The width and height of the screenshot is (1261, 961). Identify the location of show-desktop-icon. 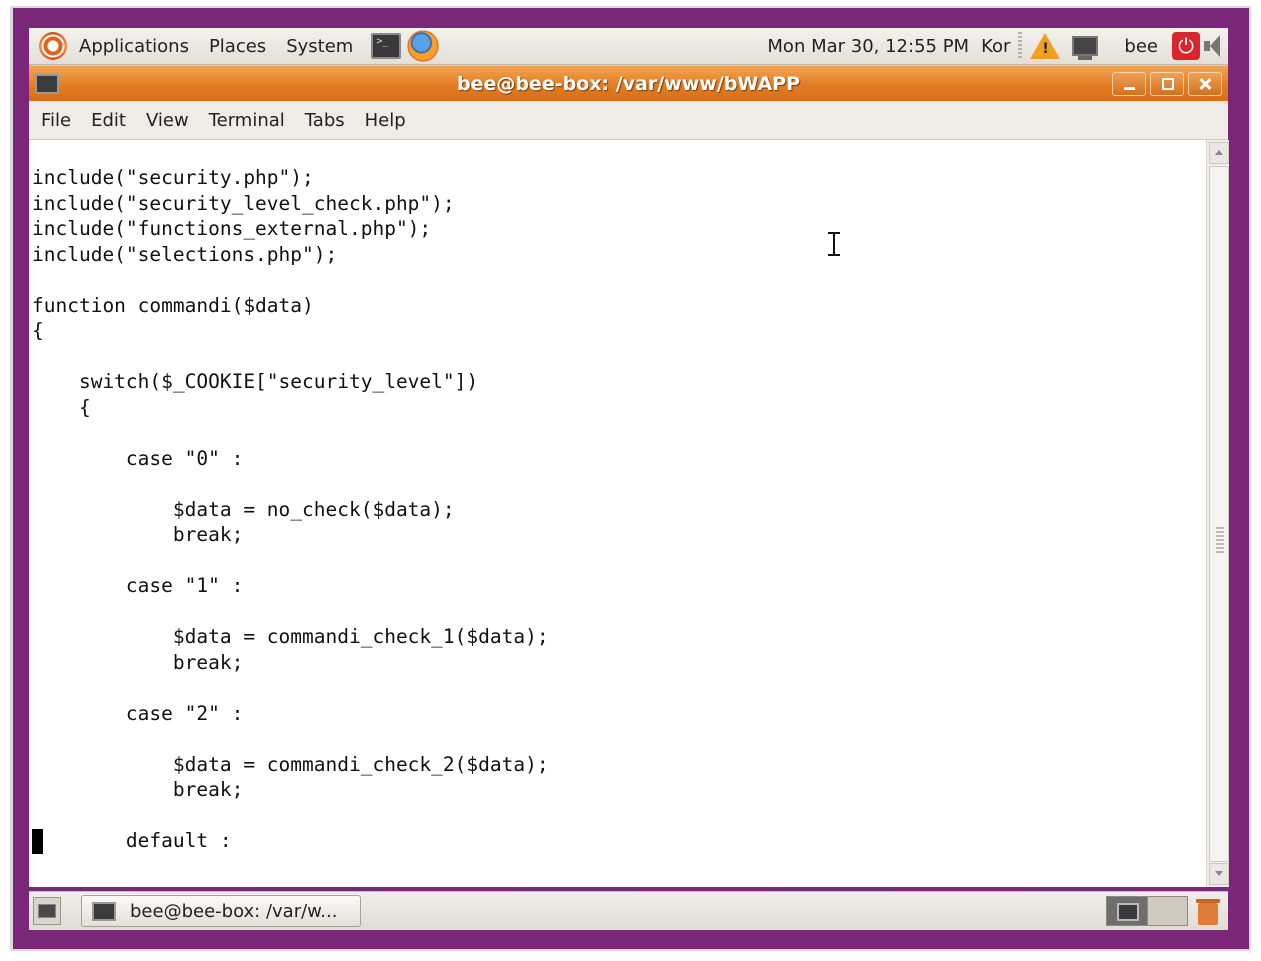
(47, 911).